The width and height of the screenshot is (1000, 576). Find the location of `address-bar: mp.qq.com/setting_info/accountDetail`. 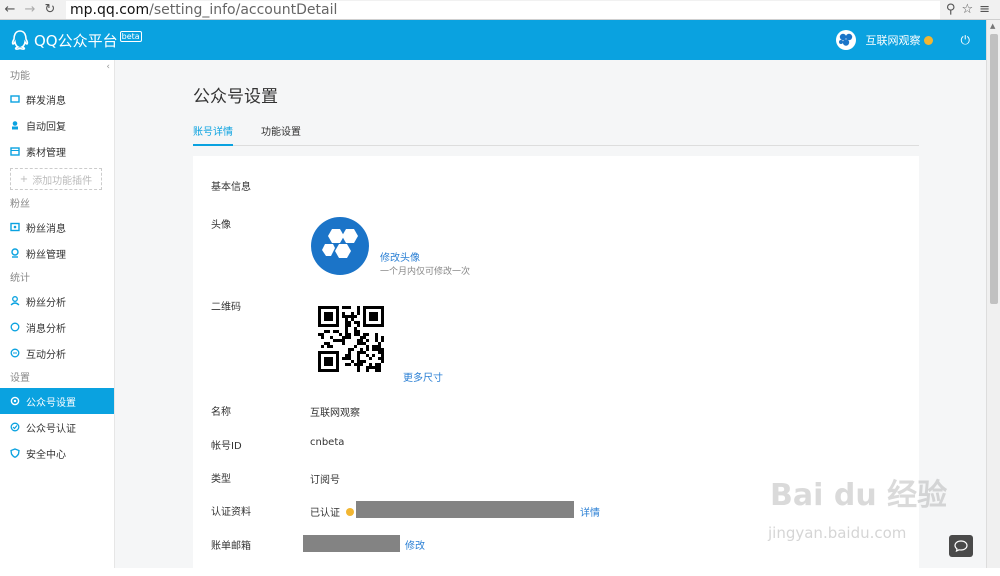

address-bar: mp.qq.com/setting_info/accountDetail is located at coordinates (503, 9).